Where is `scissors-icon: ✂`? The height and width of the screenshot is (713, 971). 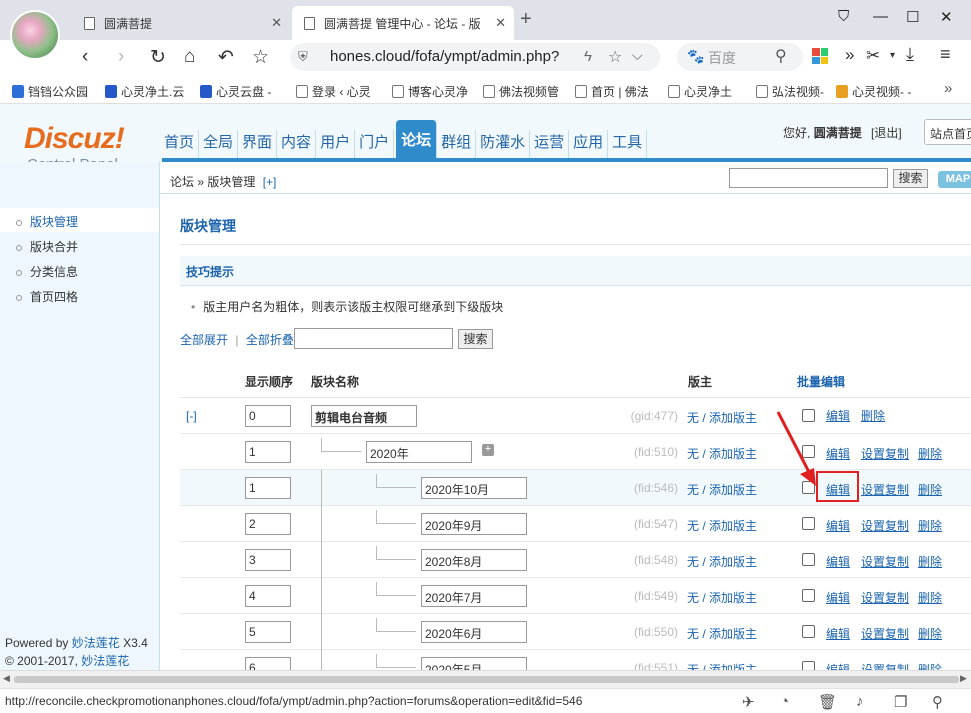
scissors-icon: ✂ is located at coordinates (873, 56).